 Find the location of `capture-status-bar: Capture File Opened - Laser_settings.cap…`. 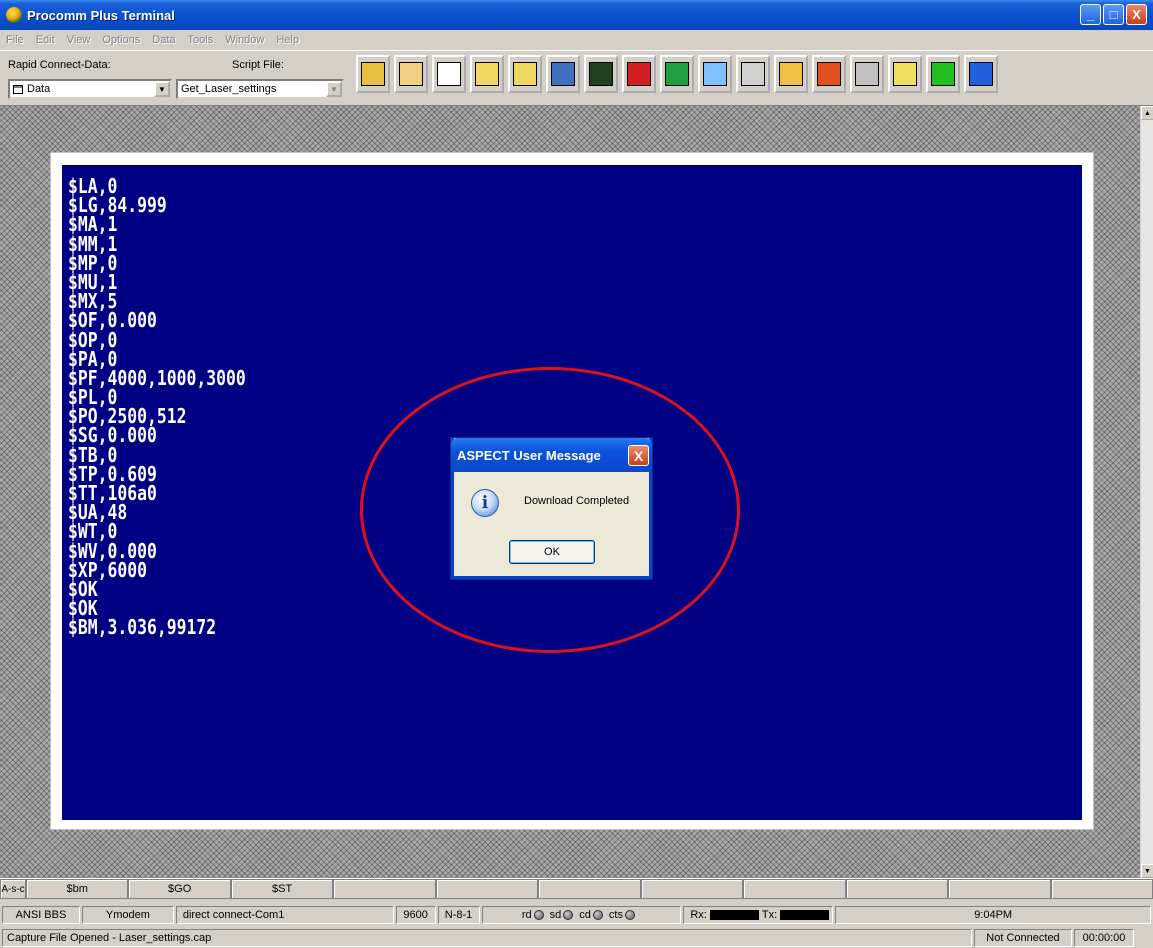

capture-status-bar: Capture File Opened - Laser_settings.cap… is located at coordinates (576, 937).